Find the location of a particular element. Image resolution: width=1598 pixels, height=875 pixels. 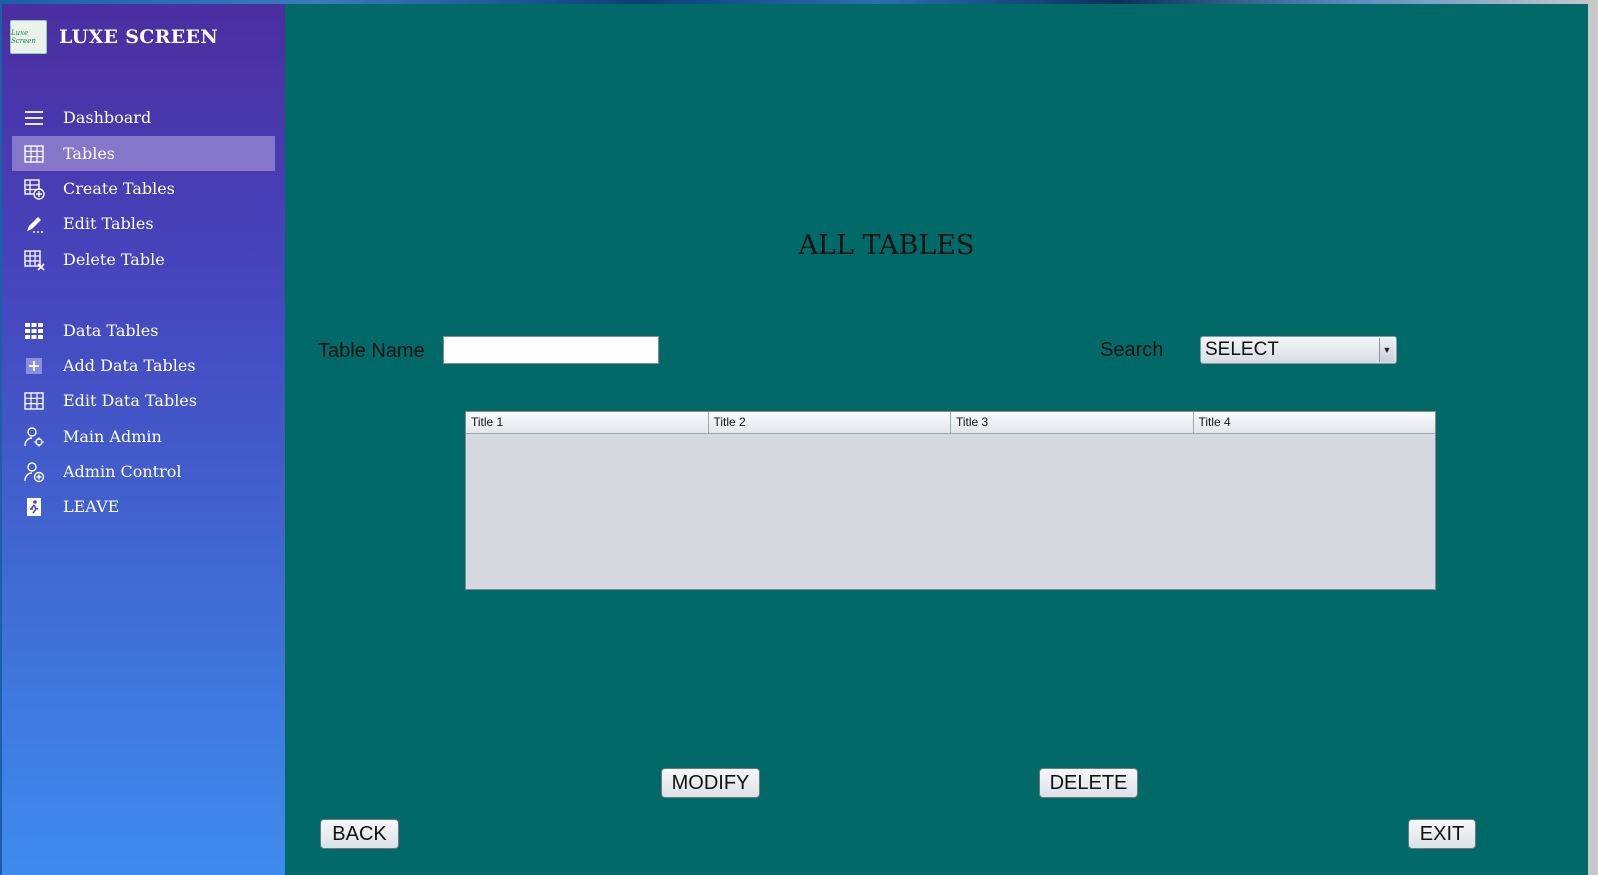

search-dropdown-value: SELECT is located at coordinates (1242, 349).